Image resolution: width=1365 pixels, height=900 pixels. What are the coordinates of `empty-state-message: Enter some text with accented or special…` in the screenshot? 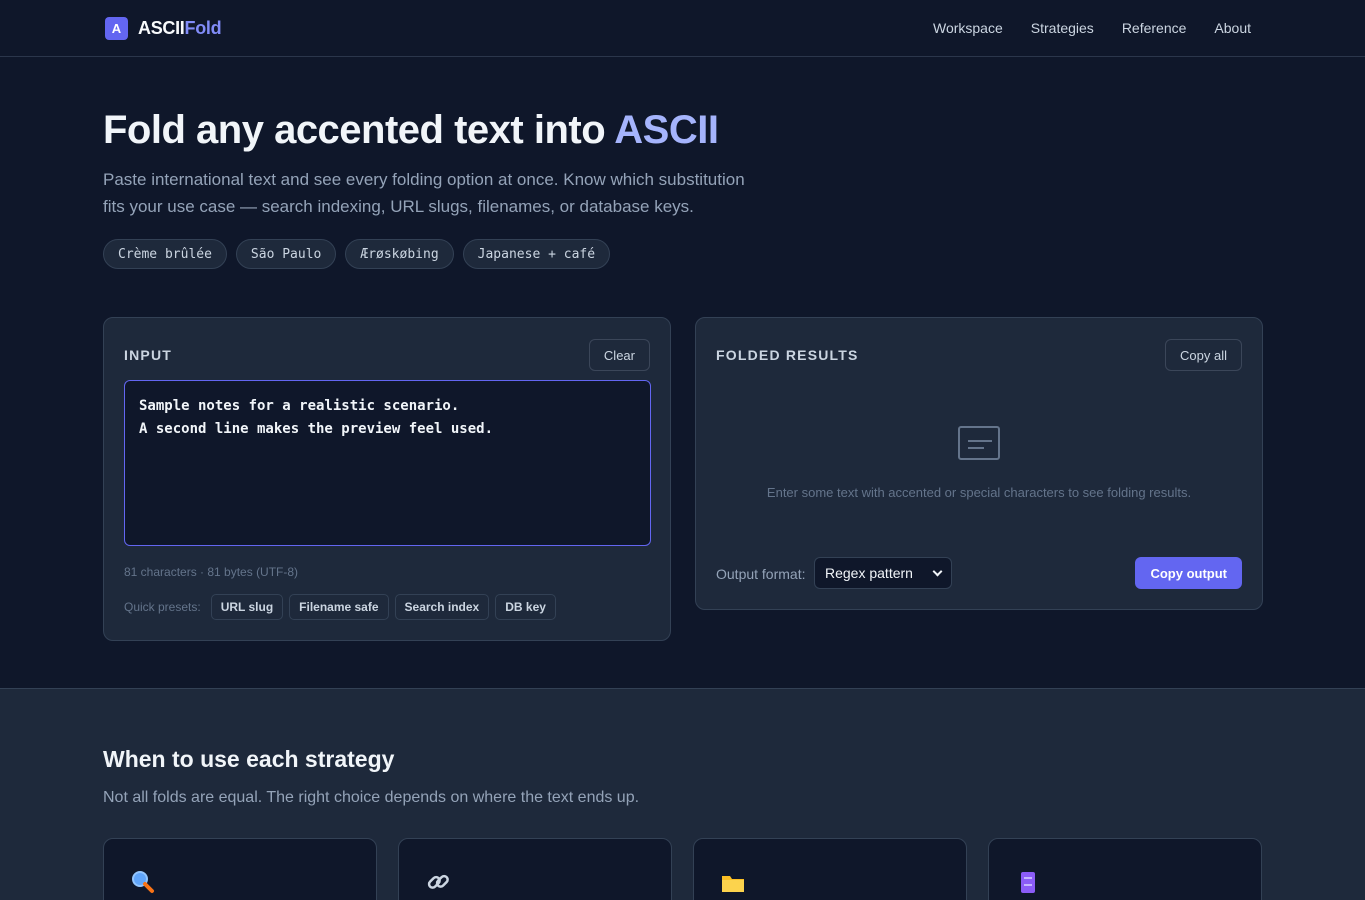 It's located at (979, 492).